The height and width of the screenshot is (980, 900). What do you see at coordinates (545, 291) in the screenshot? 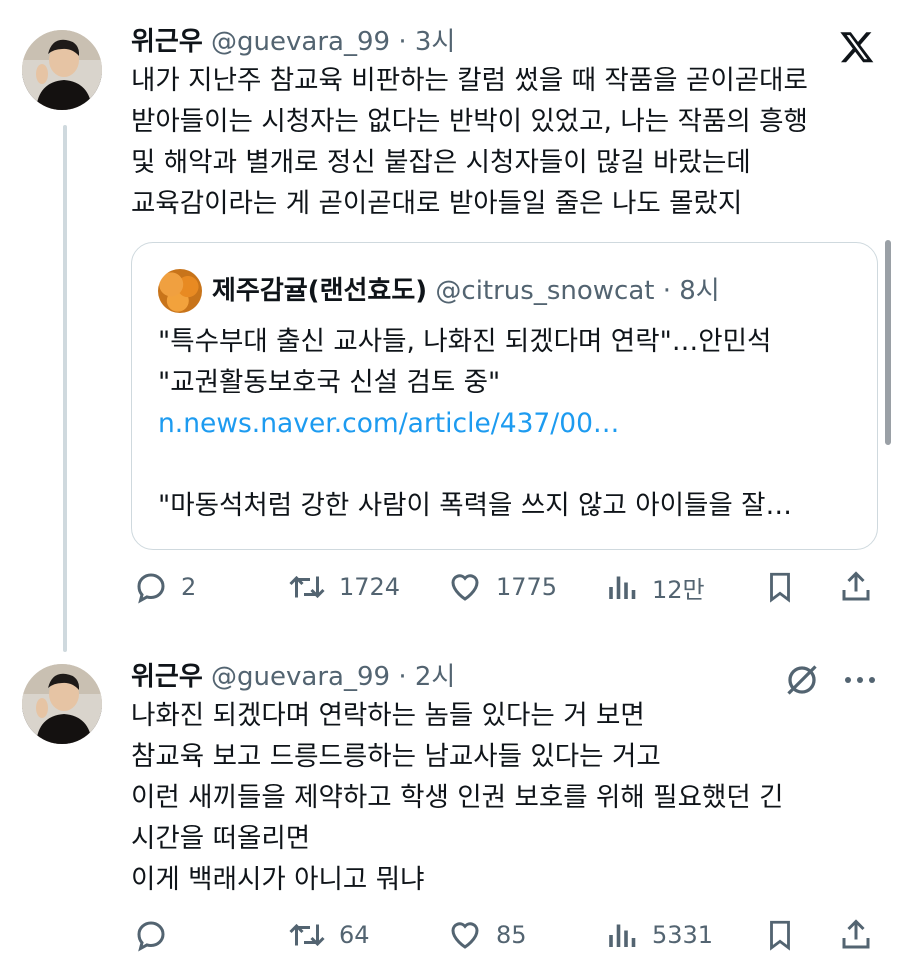
I see `quote-author-handle: @citrus_snowcat` at bounding box center [545, 291].